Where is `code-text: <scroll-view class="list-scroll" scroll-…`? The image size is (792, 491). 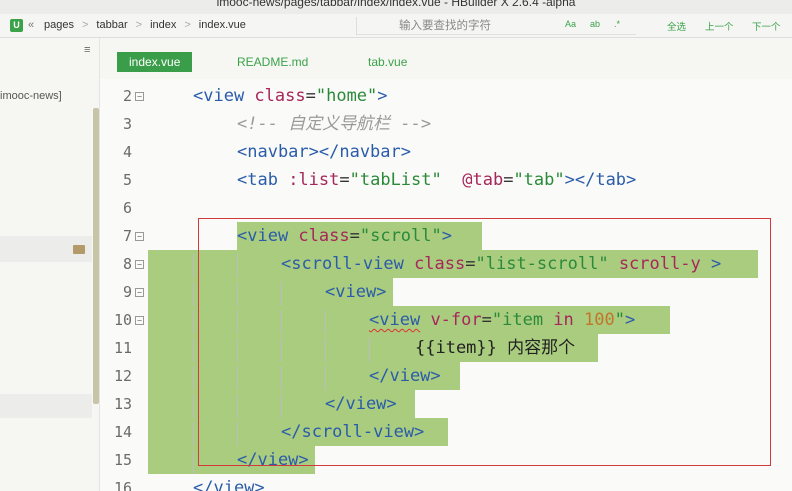 code-text: <scroll-view class="list-scroll" scroll-… is located at coordinates (501, 264).